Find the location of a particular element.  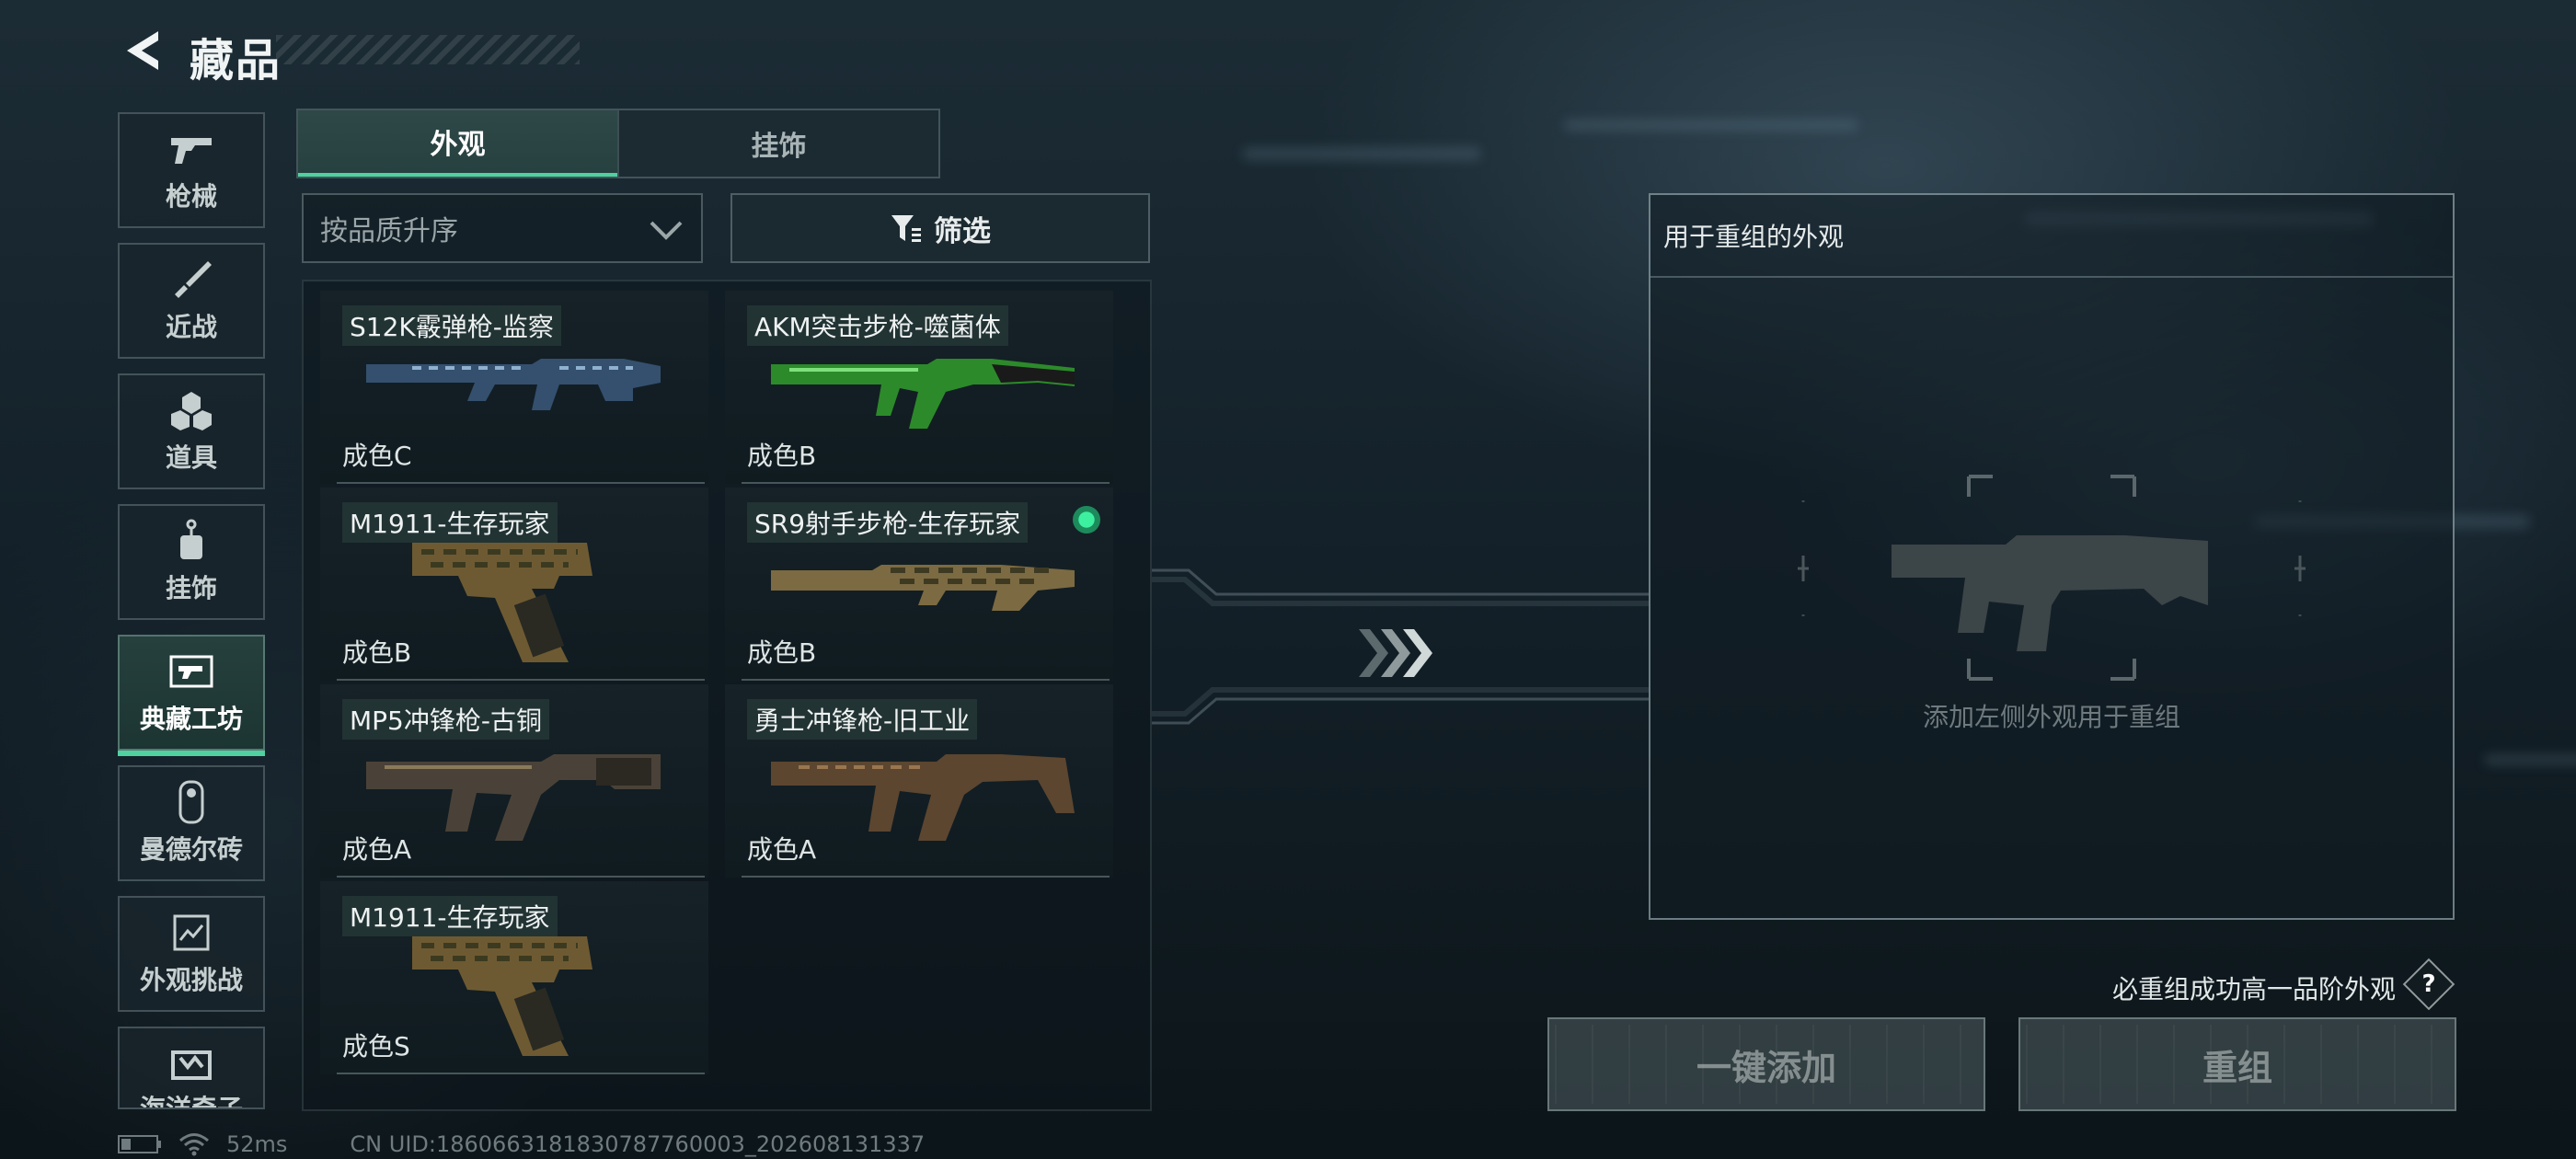

filter-label: 筛选 is located at coordinates (962, 231).